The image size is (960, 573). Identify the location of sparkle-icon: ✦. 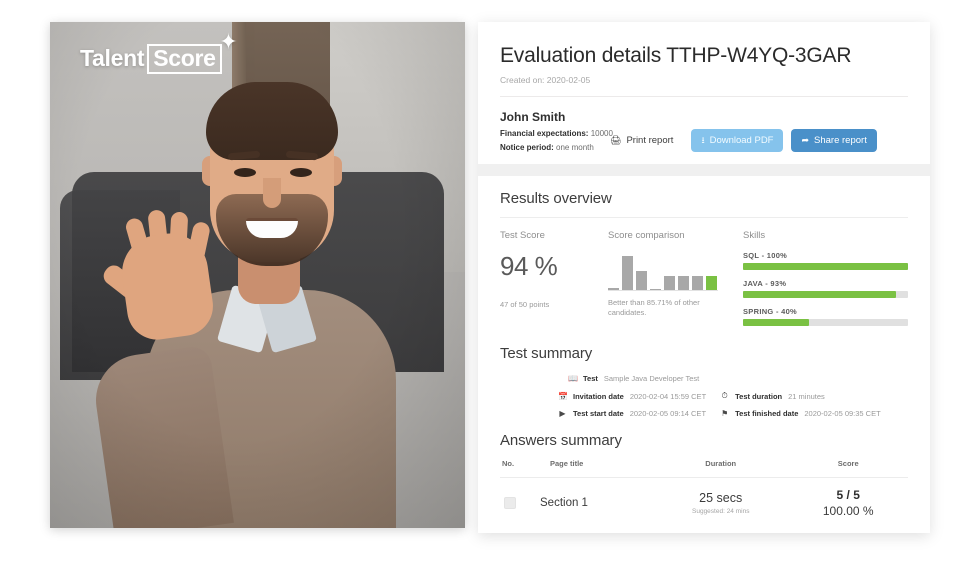
(228, 41).